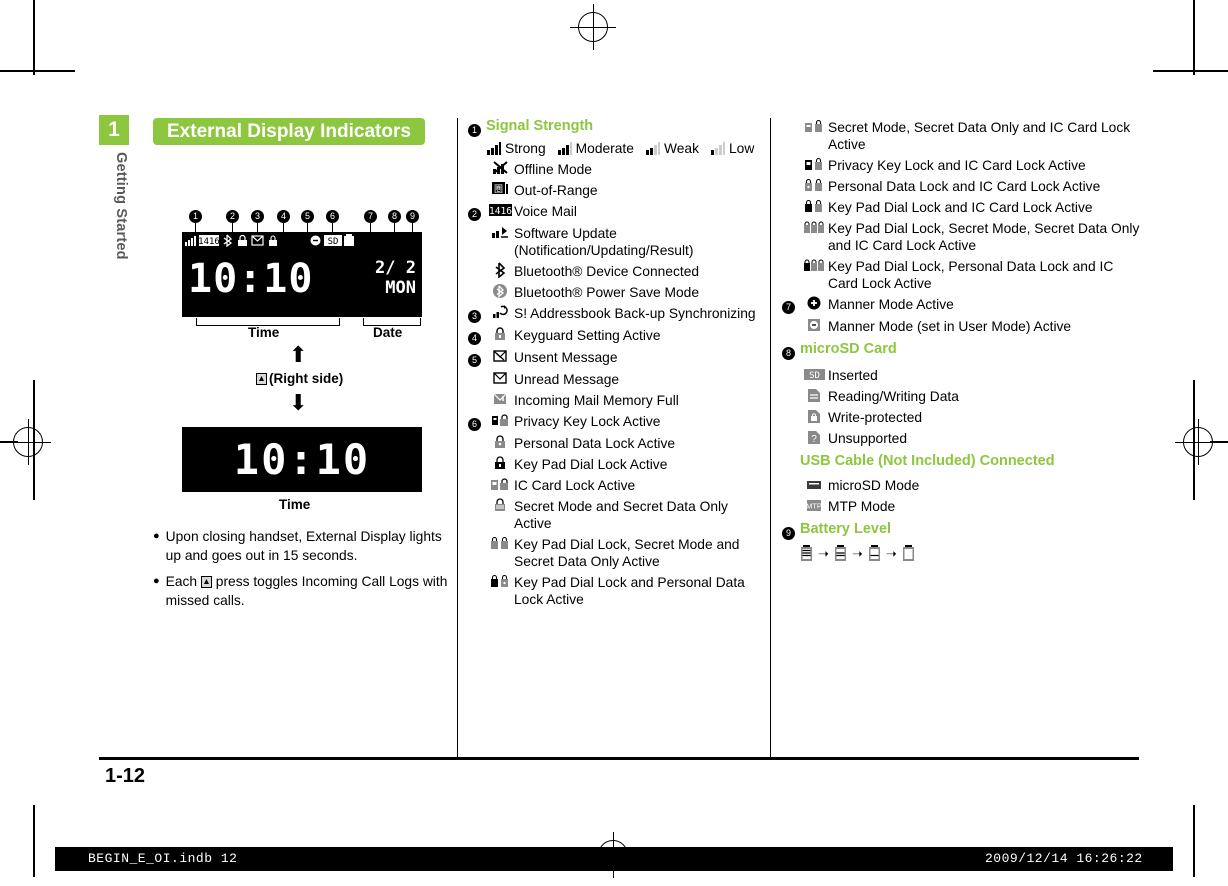 This screenshot has height=886, width=1228. Describe the element at coordinates (553, 169) in the screenshot. I see `indicator-label: Offline Mode` at that location.